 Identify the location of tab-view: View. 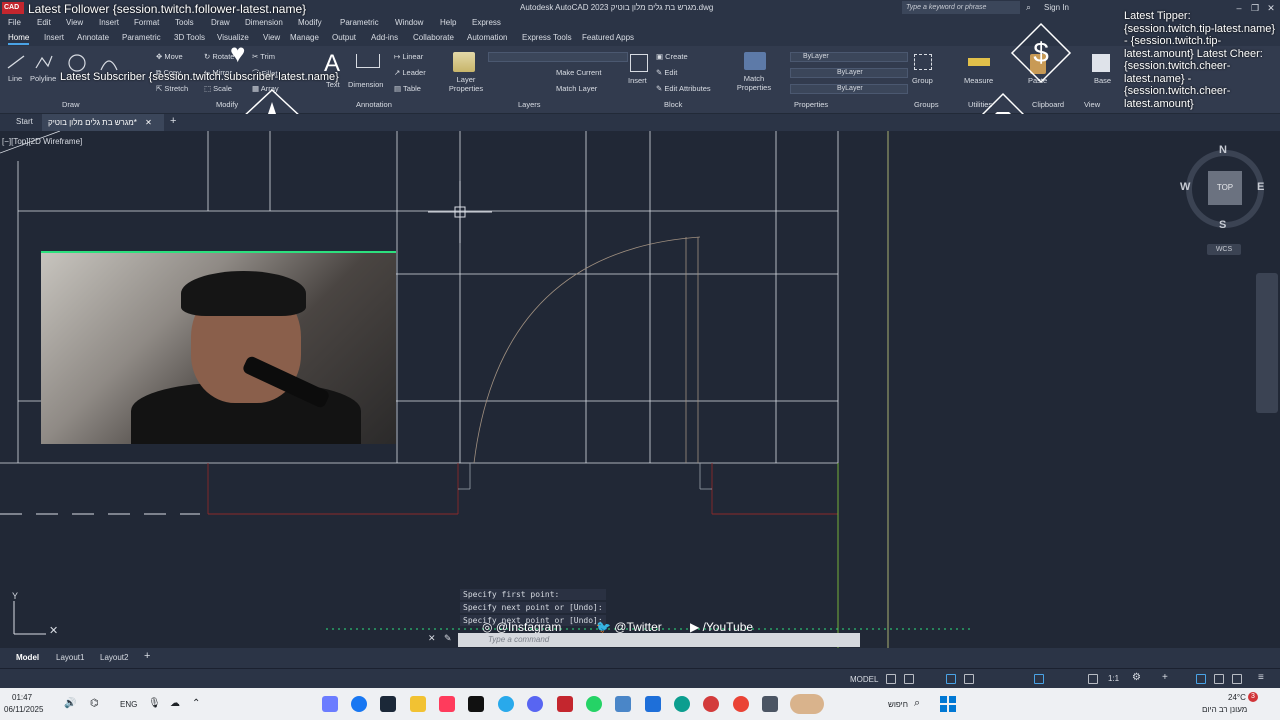
(271, 37).